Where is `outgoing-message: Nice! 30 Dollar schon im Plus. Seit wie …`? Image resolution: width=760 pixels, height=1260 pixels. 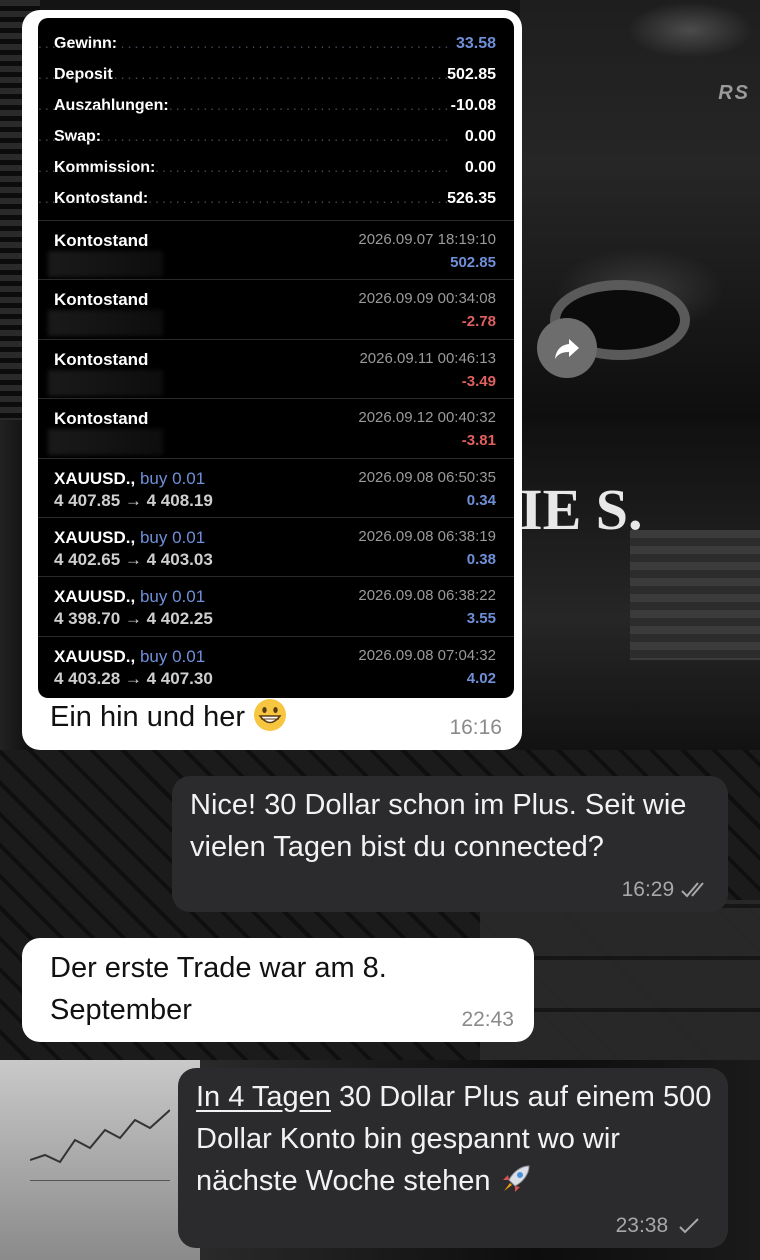 outgoing-message: Nice! 30 Dollar schon im Plus. Seit wie … is located at coordinates (450, 844).